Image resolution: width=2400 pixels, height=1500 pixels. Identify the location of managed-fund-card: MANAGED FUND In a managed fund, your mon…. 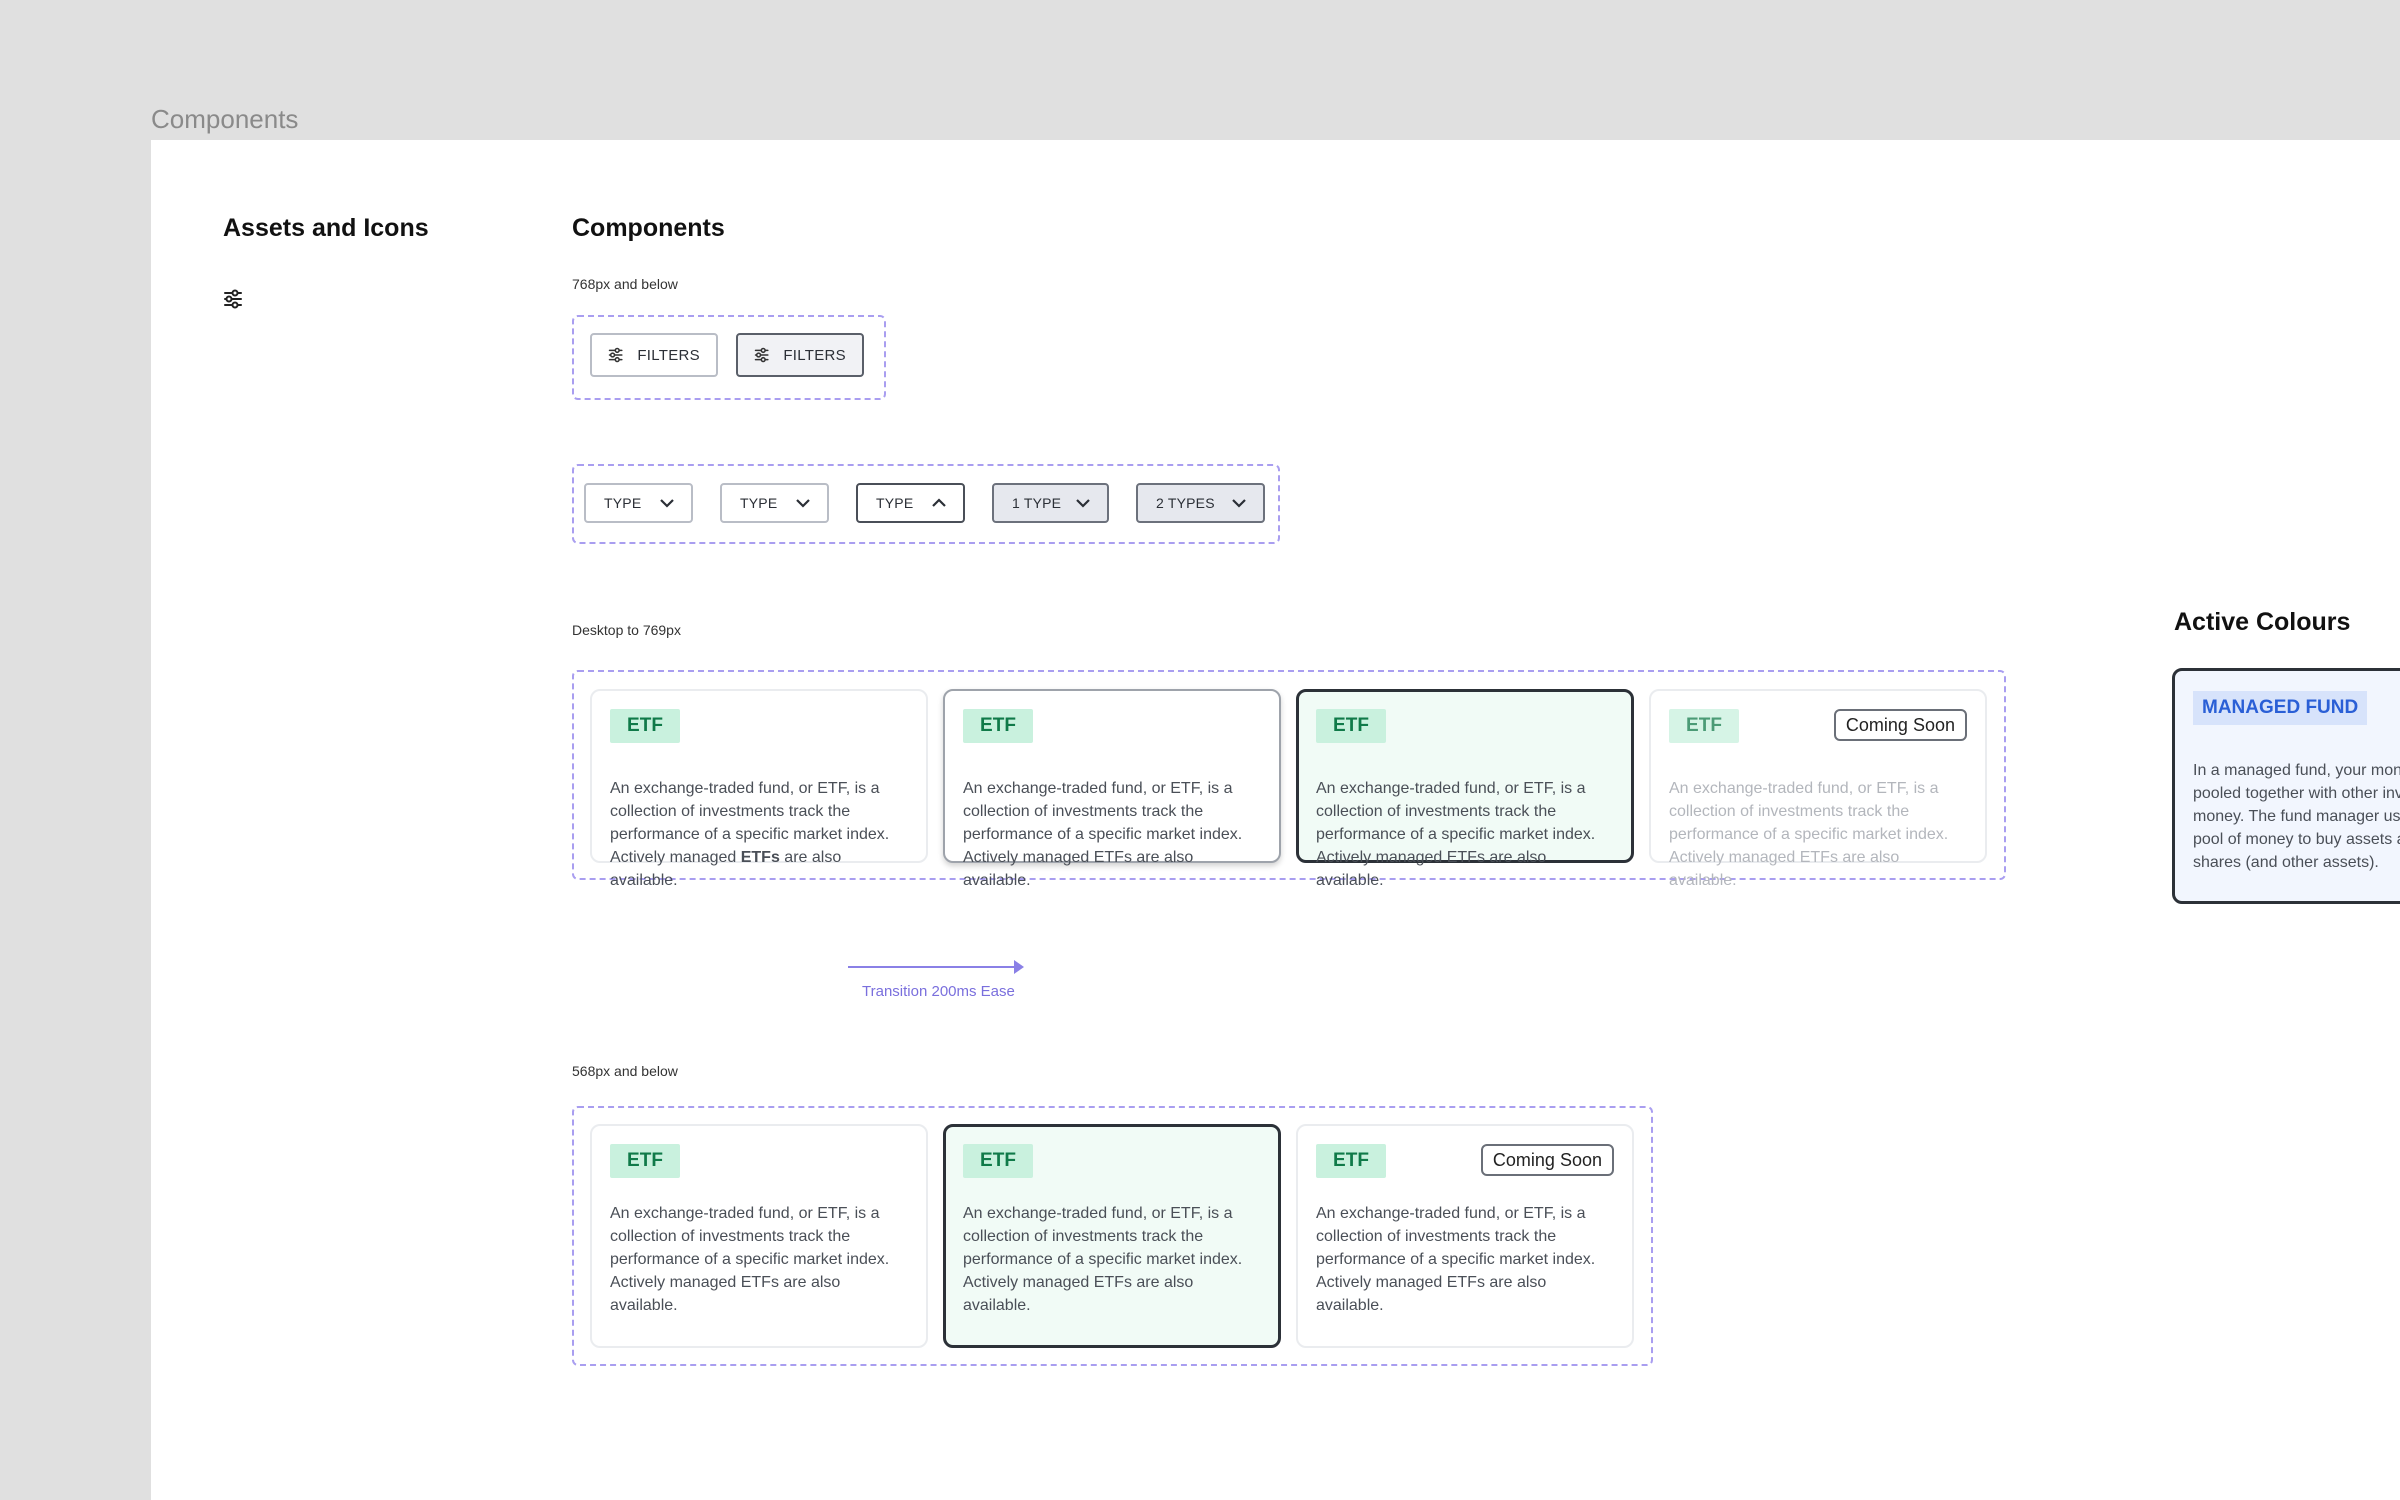
(2286, 786).